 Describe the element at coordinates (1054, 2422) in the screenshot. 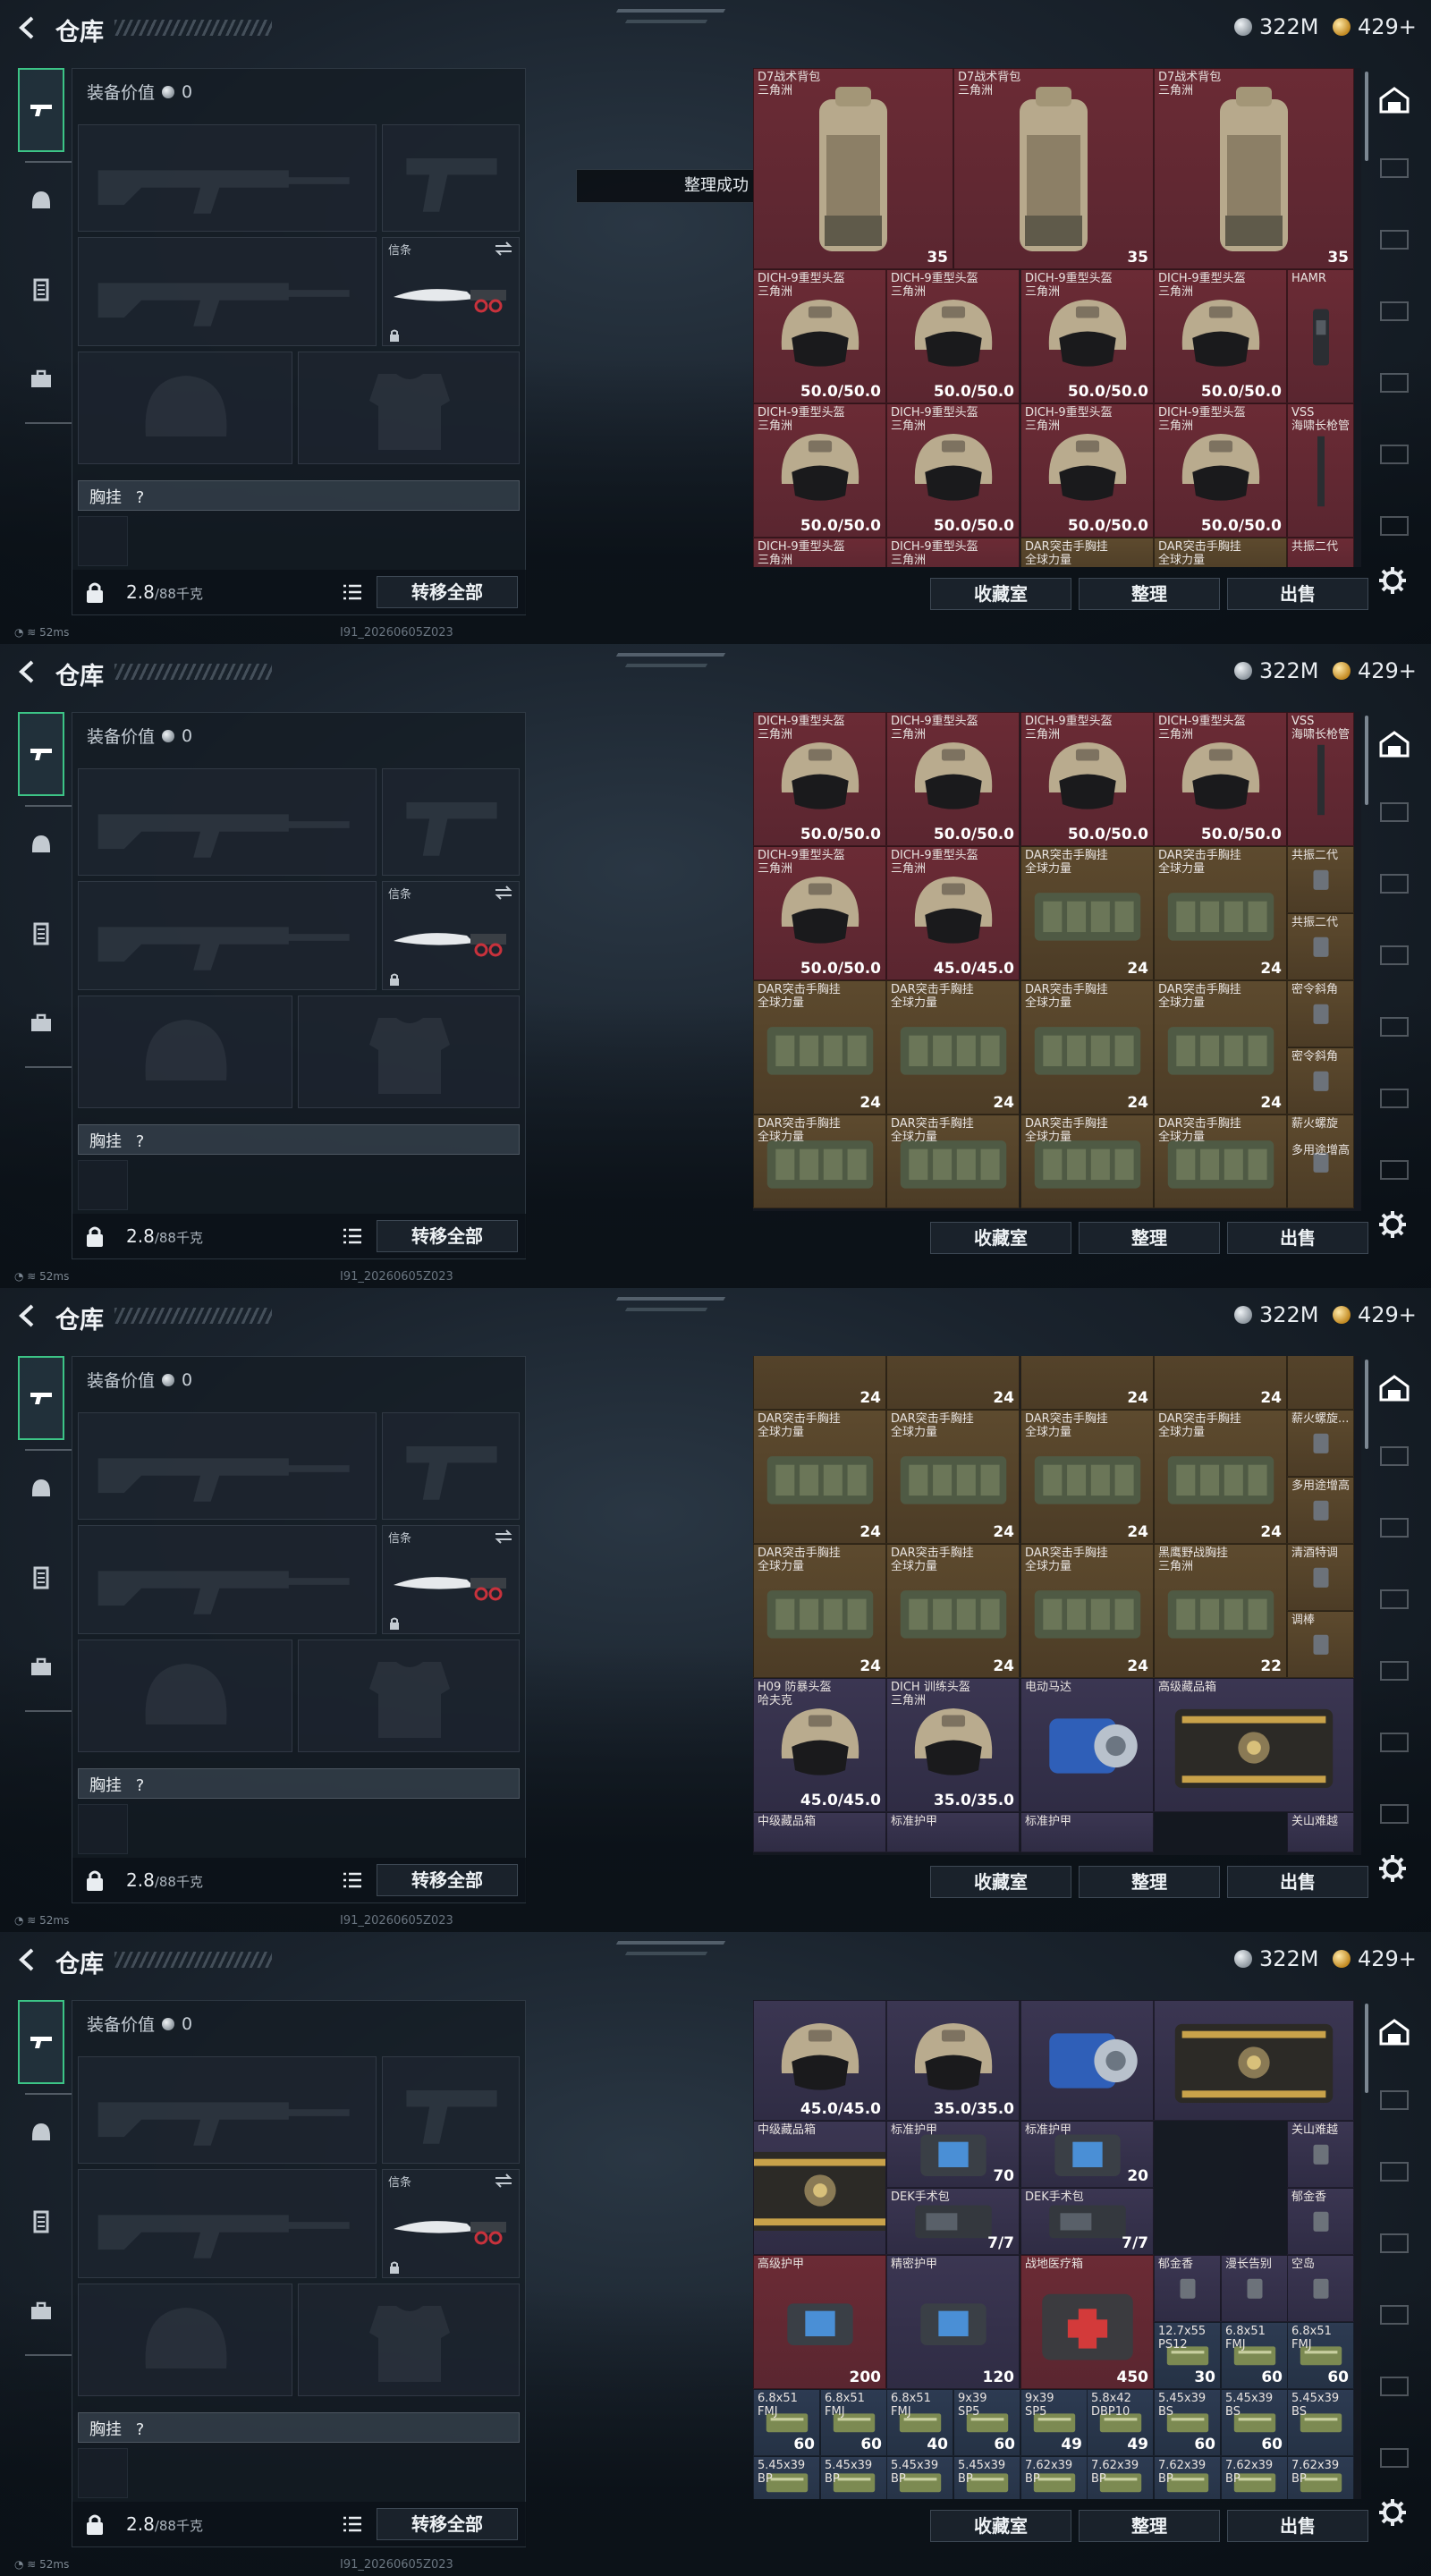

I see `inventory-item: 9x39 SP5 49` at that location.